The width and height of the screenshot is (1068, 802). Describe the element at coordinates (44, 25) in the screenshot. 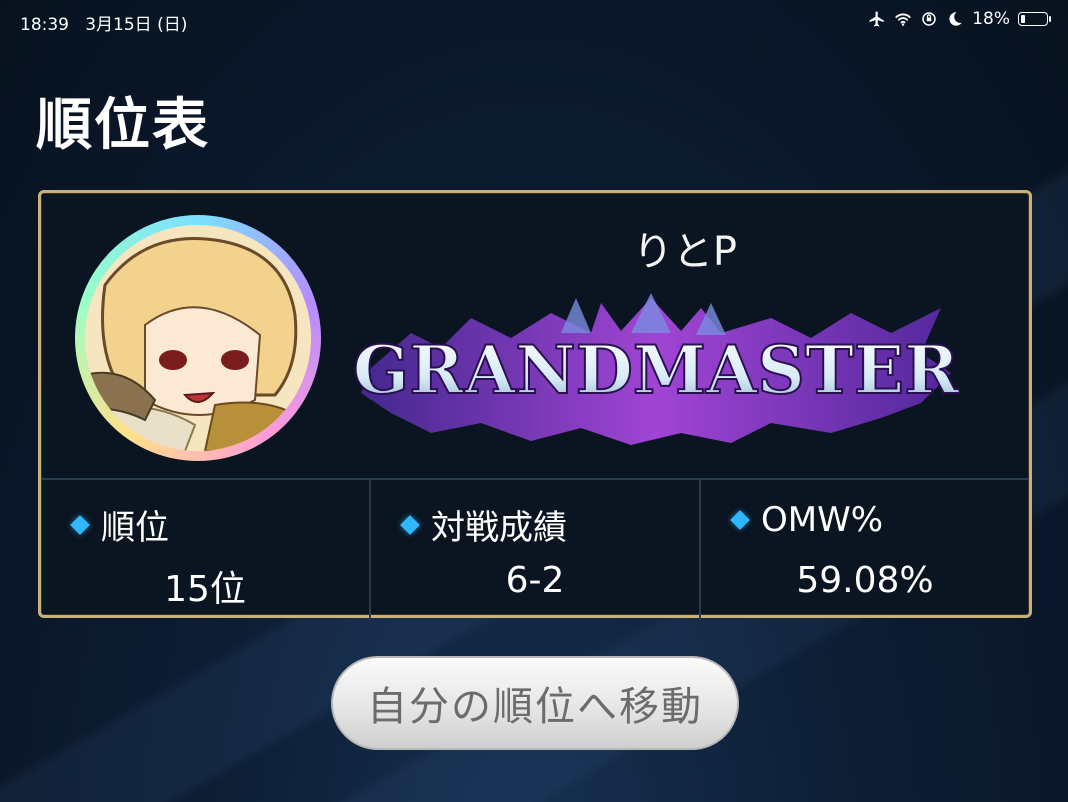

I see `status-time: 18:39` at that location.